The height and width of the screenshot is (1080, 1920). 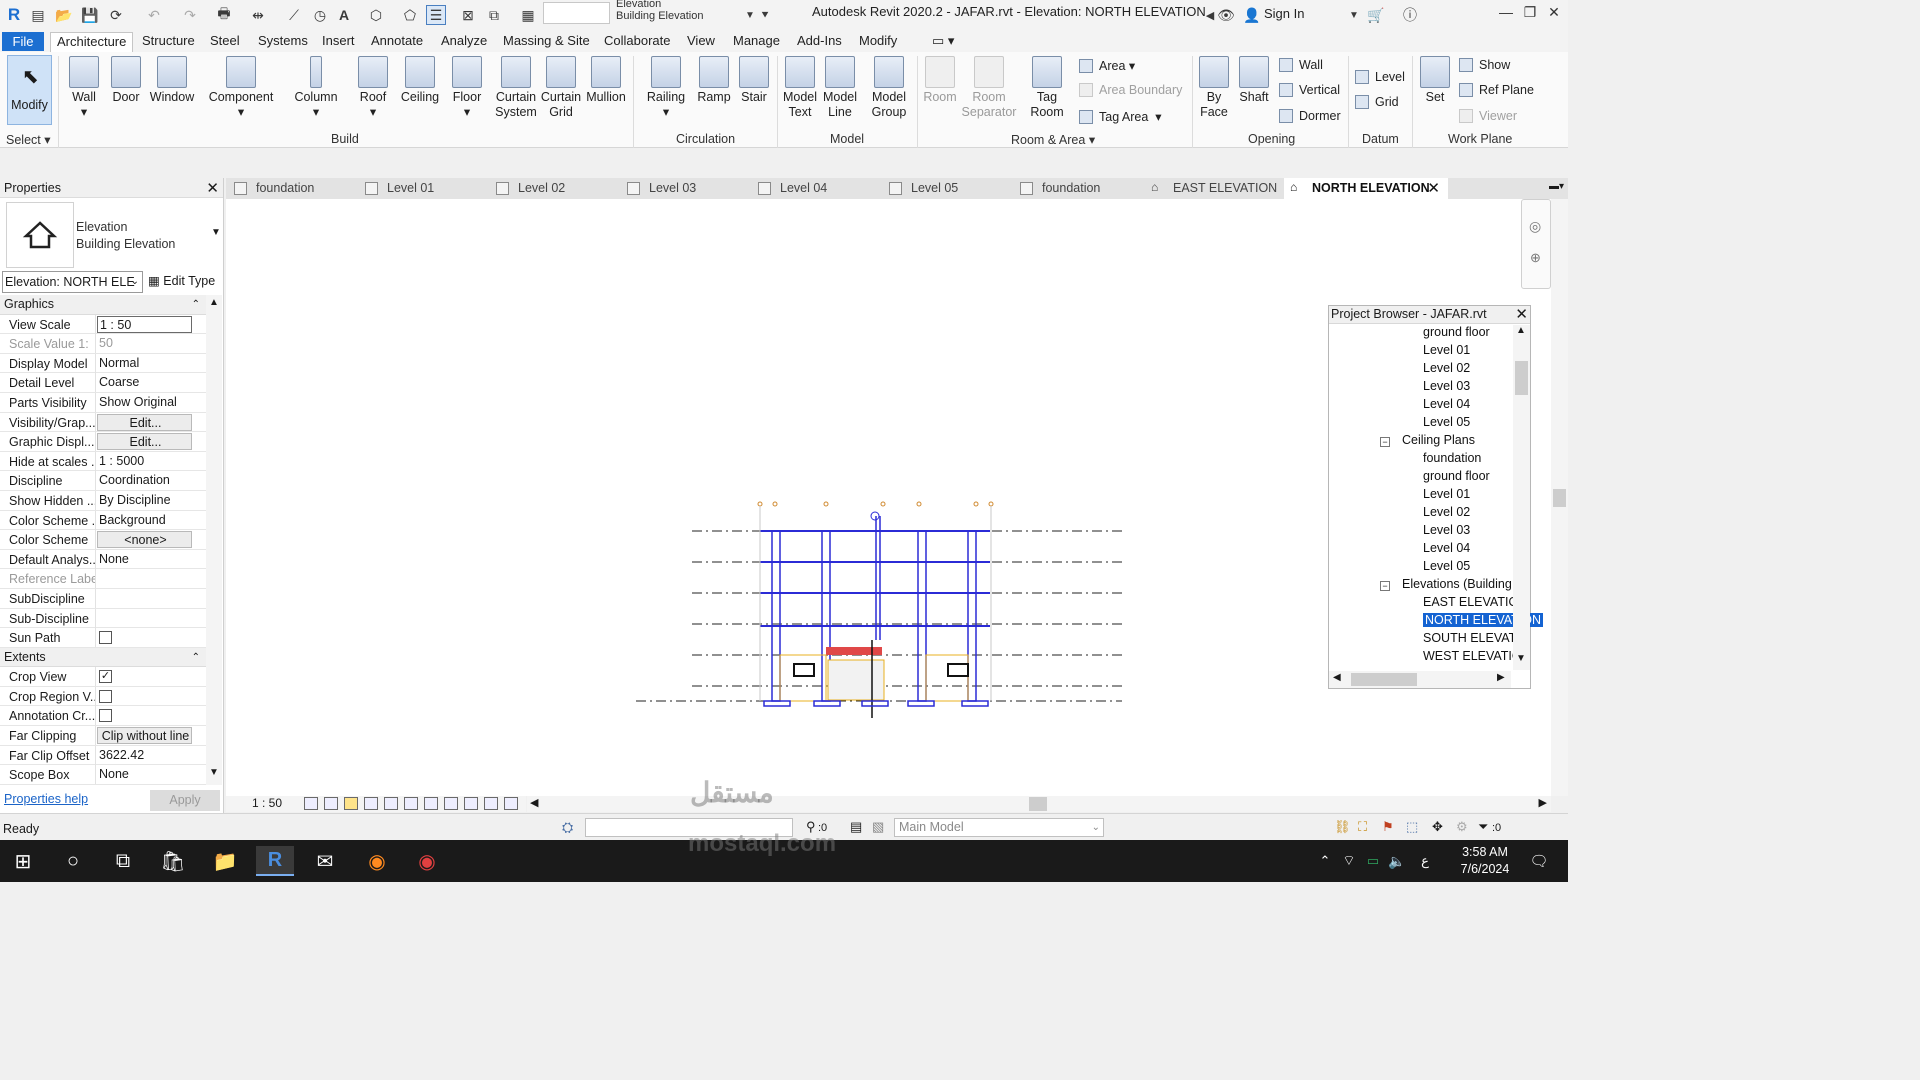 I want to click on canvas-vertical-scrollbar, so click(x=1559, y=497).